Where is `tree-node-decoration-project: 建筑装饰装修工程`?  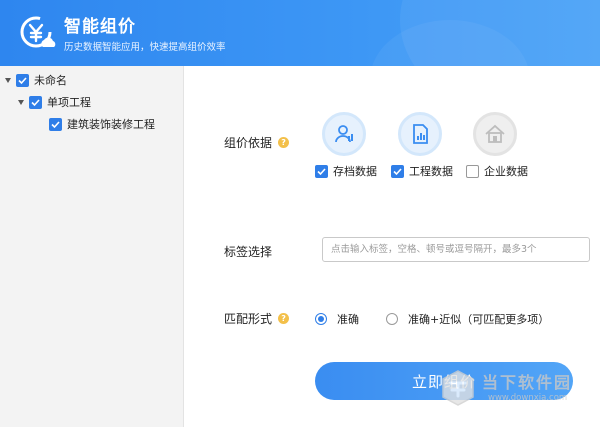
tree-node-decoration-project: 建筑装饰装修工程 is located at coordinates (102, 124).